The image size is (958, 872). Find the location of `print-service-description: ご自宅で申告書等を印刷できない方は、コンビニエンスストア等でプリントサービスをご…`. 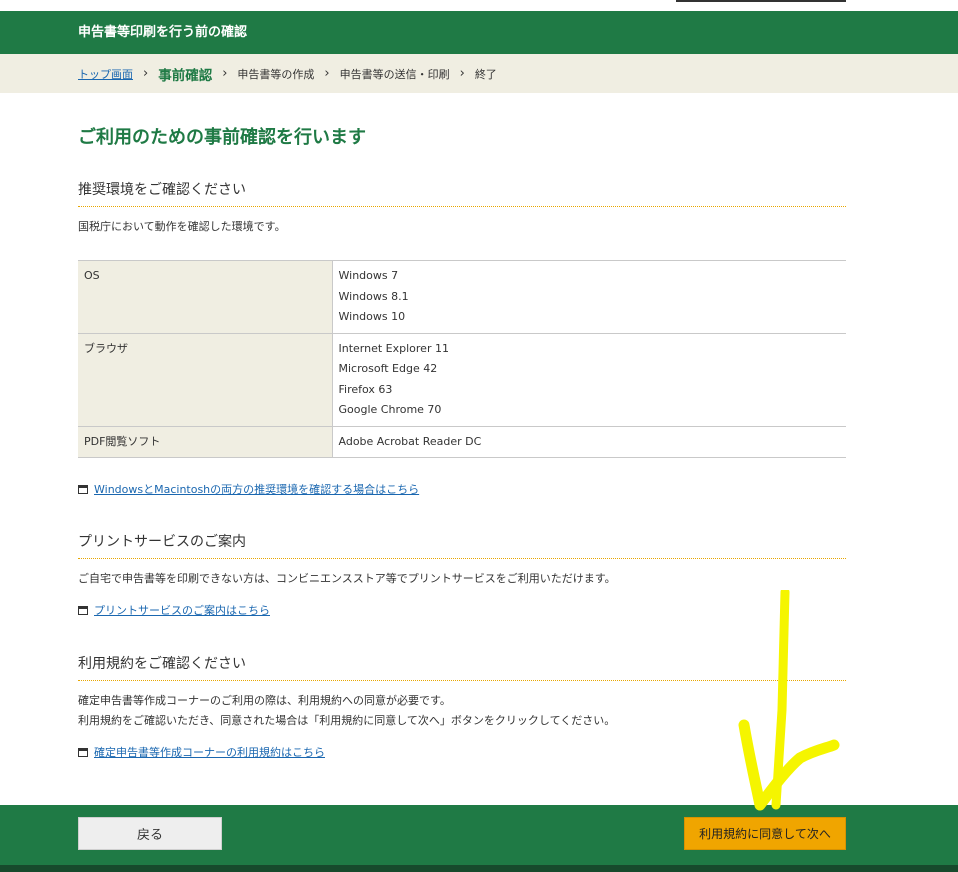

print-service-description: ご自宅で申告書等を印刷できない方は、コンビニエンスストア等でプリントサービスをご… is located at coordinates (347, 578).